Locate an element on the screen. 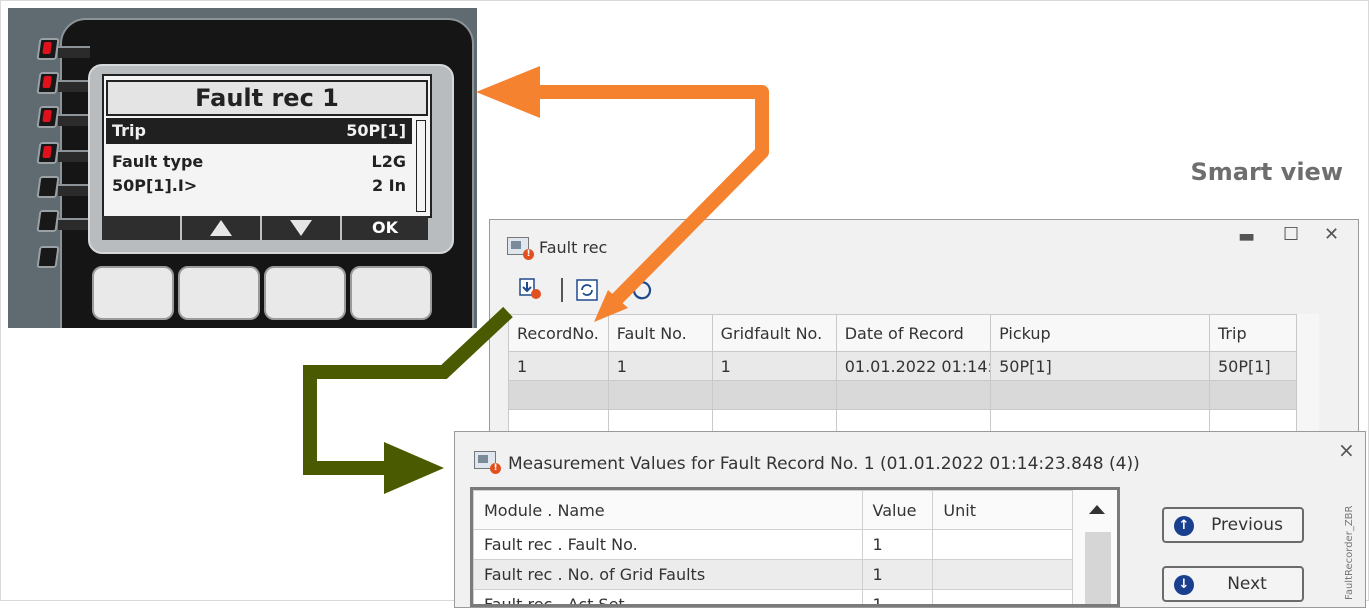 This screenshot has width=1369, height=608. green-arrow is located at coordinates (408, 400).